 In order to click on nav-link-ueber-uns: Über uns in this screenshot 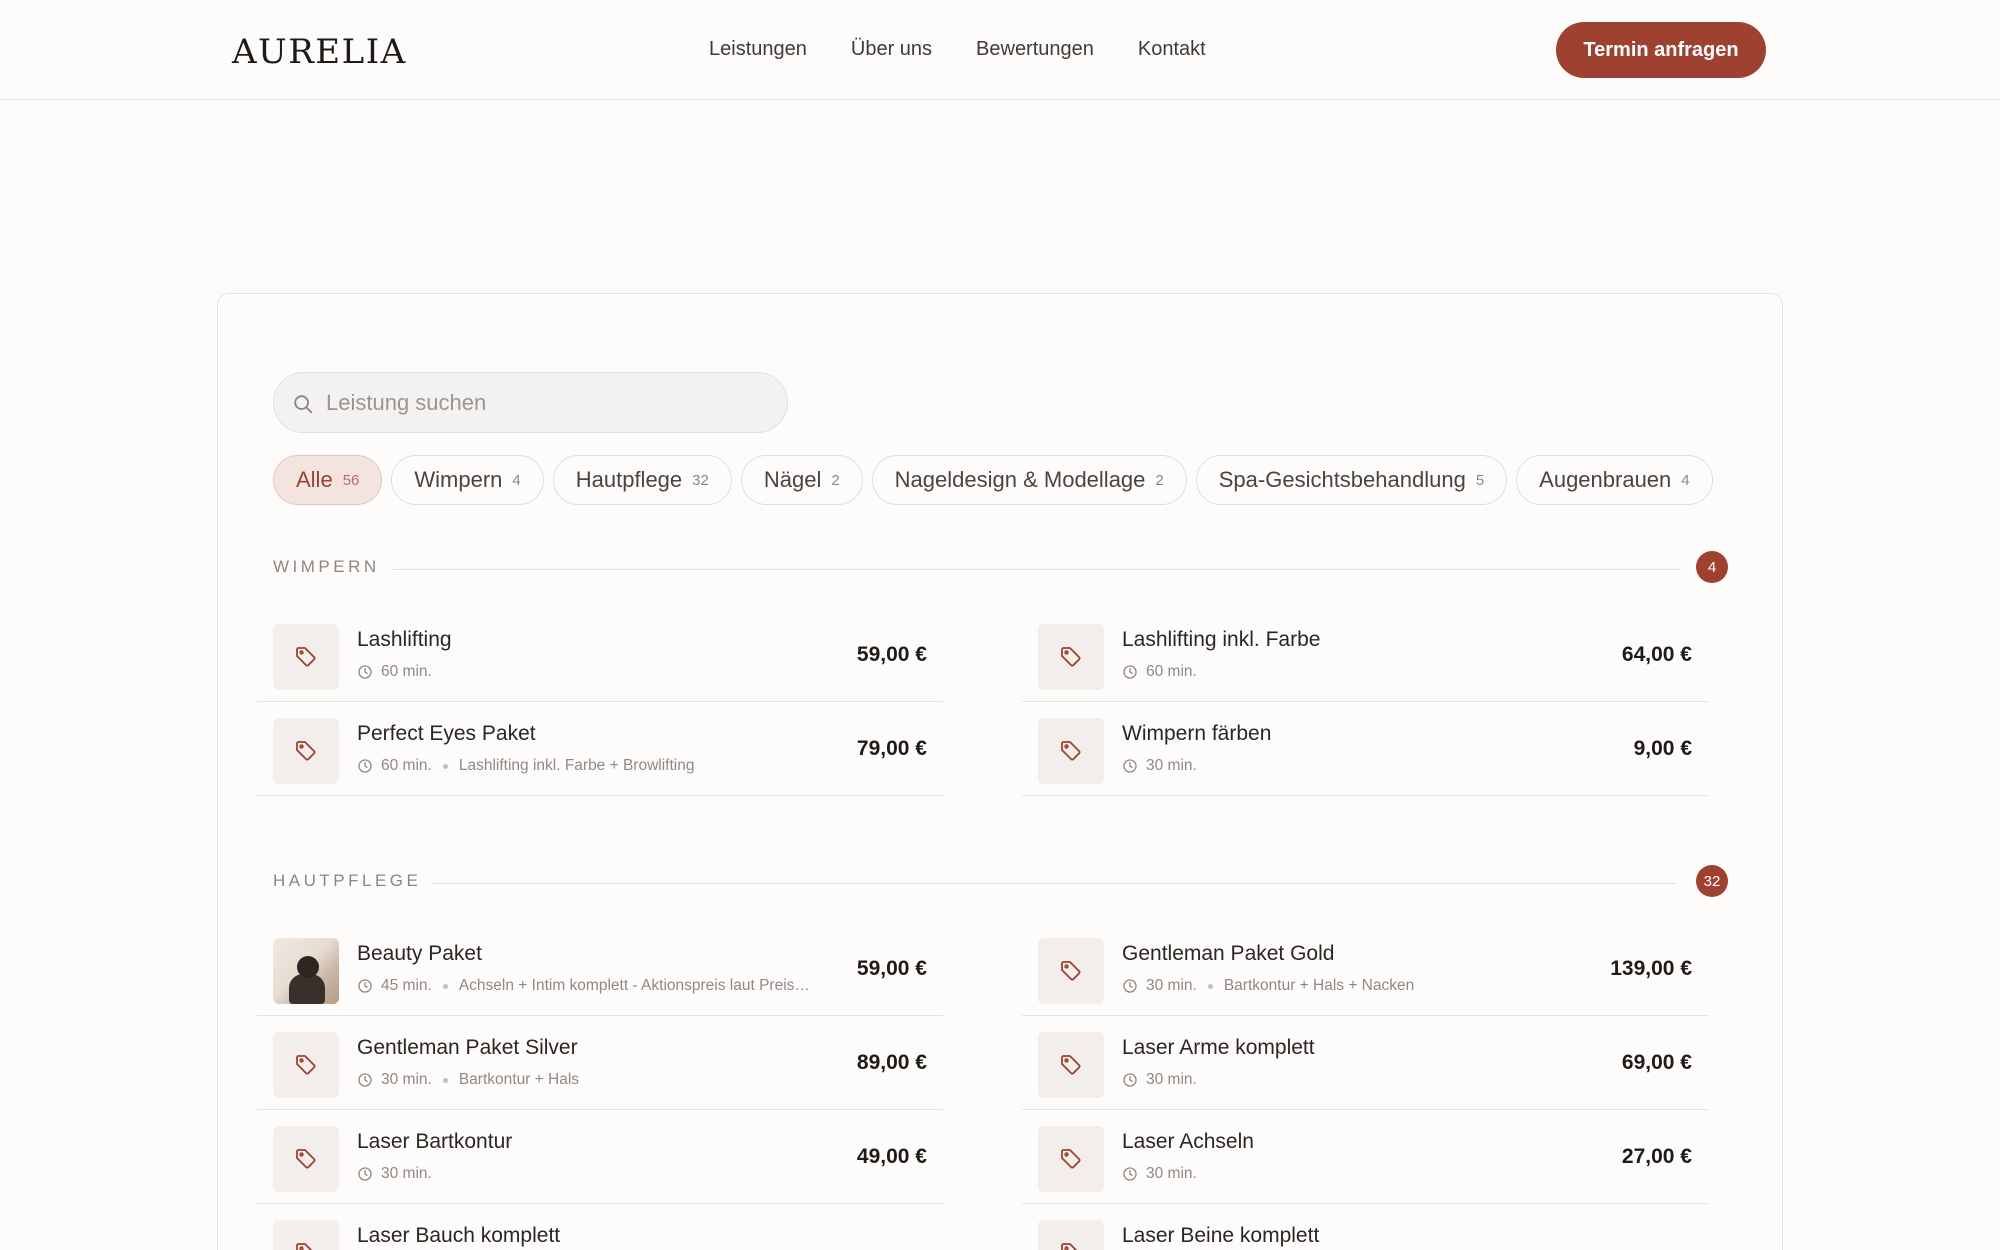, I will do `click(891, 49)`.